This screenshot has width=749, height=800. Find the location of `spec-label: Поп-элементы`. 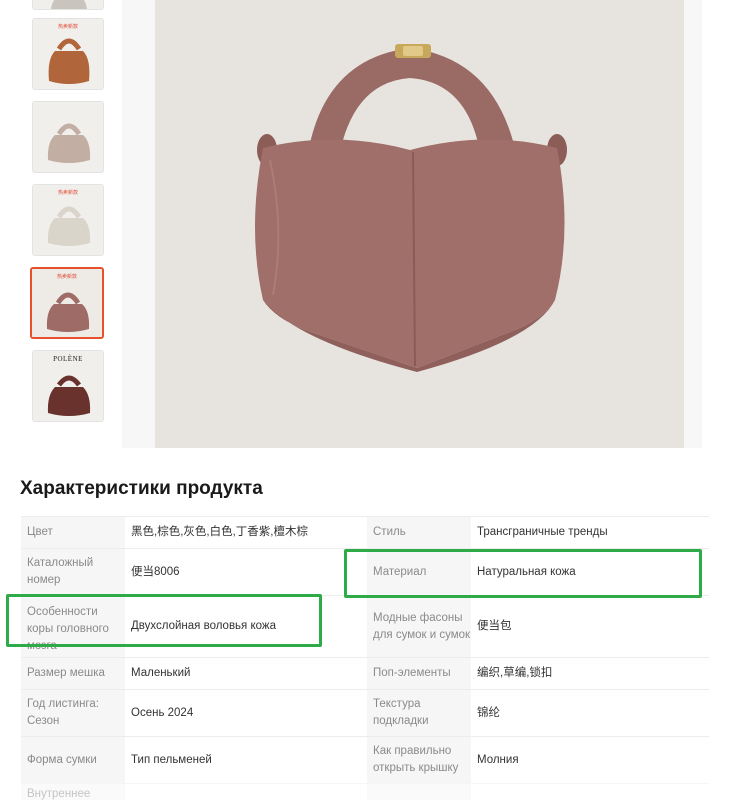

spec-label: Поп-элементы is located at coordinates (419, 673).